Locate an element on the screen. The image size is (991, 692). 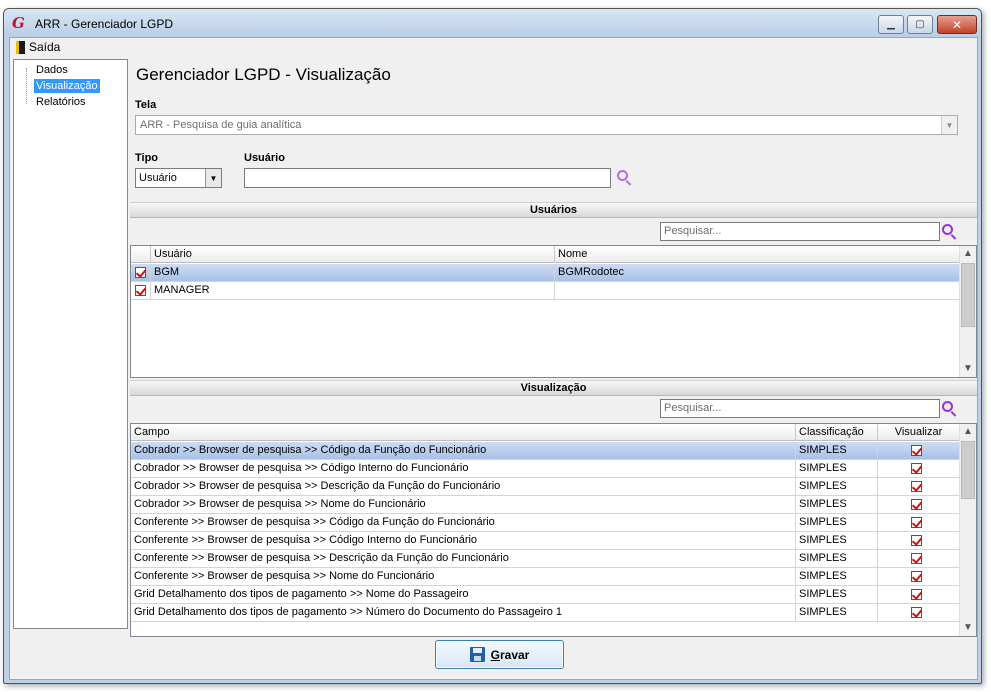
save-button: Gravar is located at coordinates (499, 654).